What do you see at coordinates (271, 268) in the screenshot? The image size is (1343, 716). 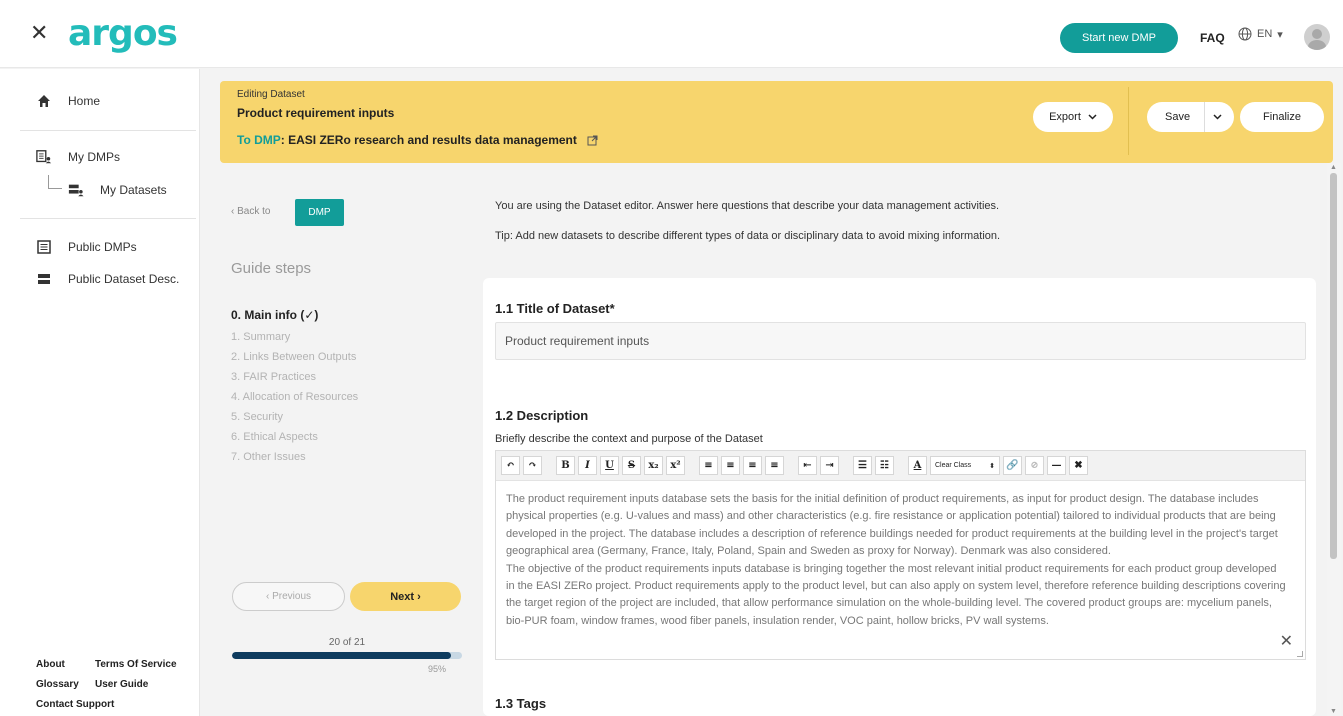 I see `guide-steps-title: Guide steps` at bounding box center [271, 268].